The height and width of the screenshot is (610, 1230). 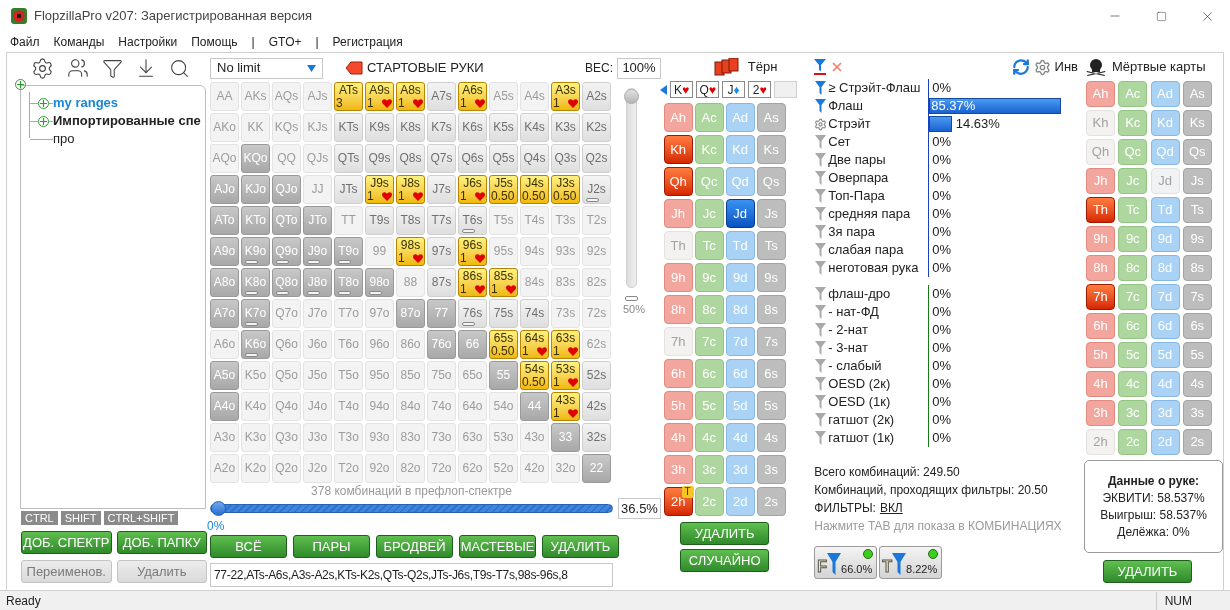 What do you see at coordinates (472, 468) in the screenshot?
I see `hand-cell: 62o` at bounding box center [472, 468].